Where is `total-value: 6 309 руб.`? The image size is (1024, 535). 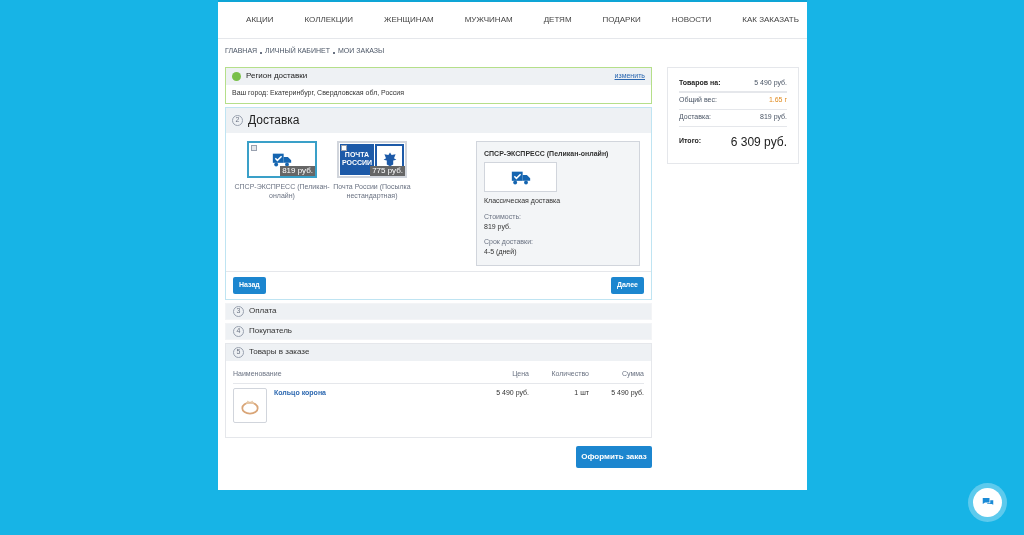
total-value: 6 309 руб. is located at coordinates (758, 142).